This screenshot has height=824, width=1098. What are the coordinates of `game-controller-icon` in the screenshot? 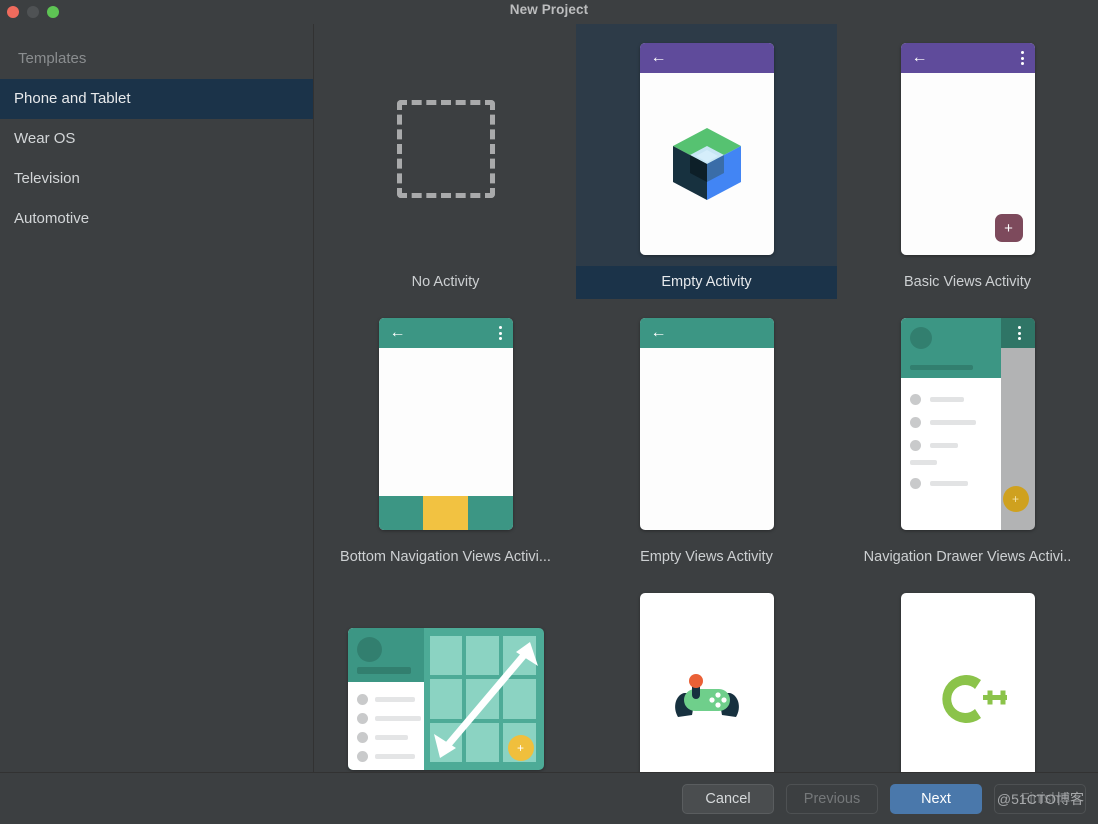 It's located at (706, 695).